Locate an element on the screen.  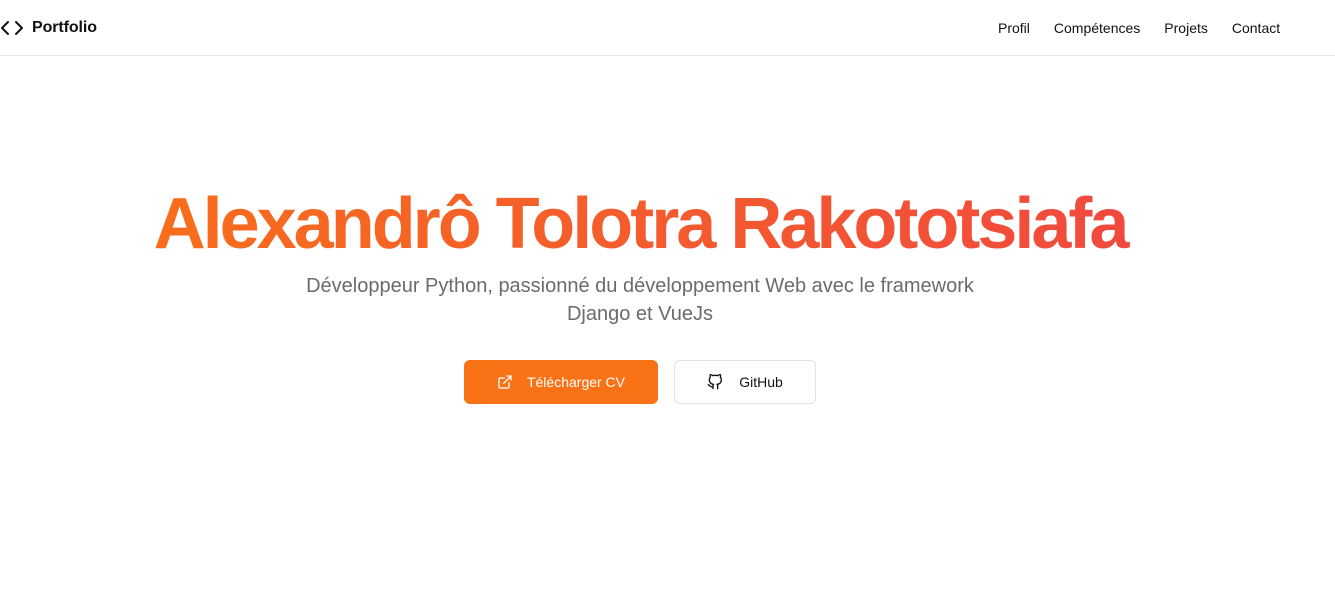
github-icon is located at coordinates (715, 382).